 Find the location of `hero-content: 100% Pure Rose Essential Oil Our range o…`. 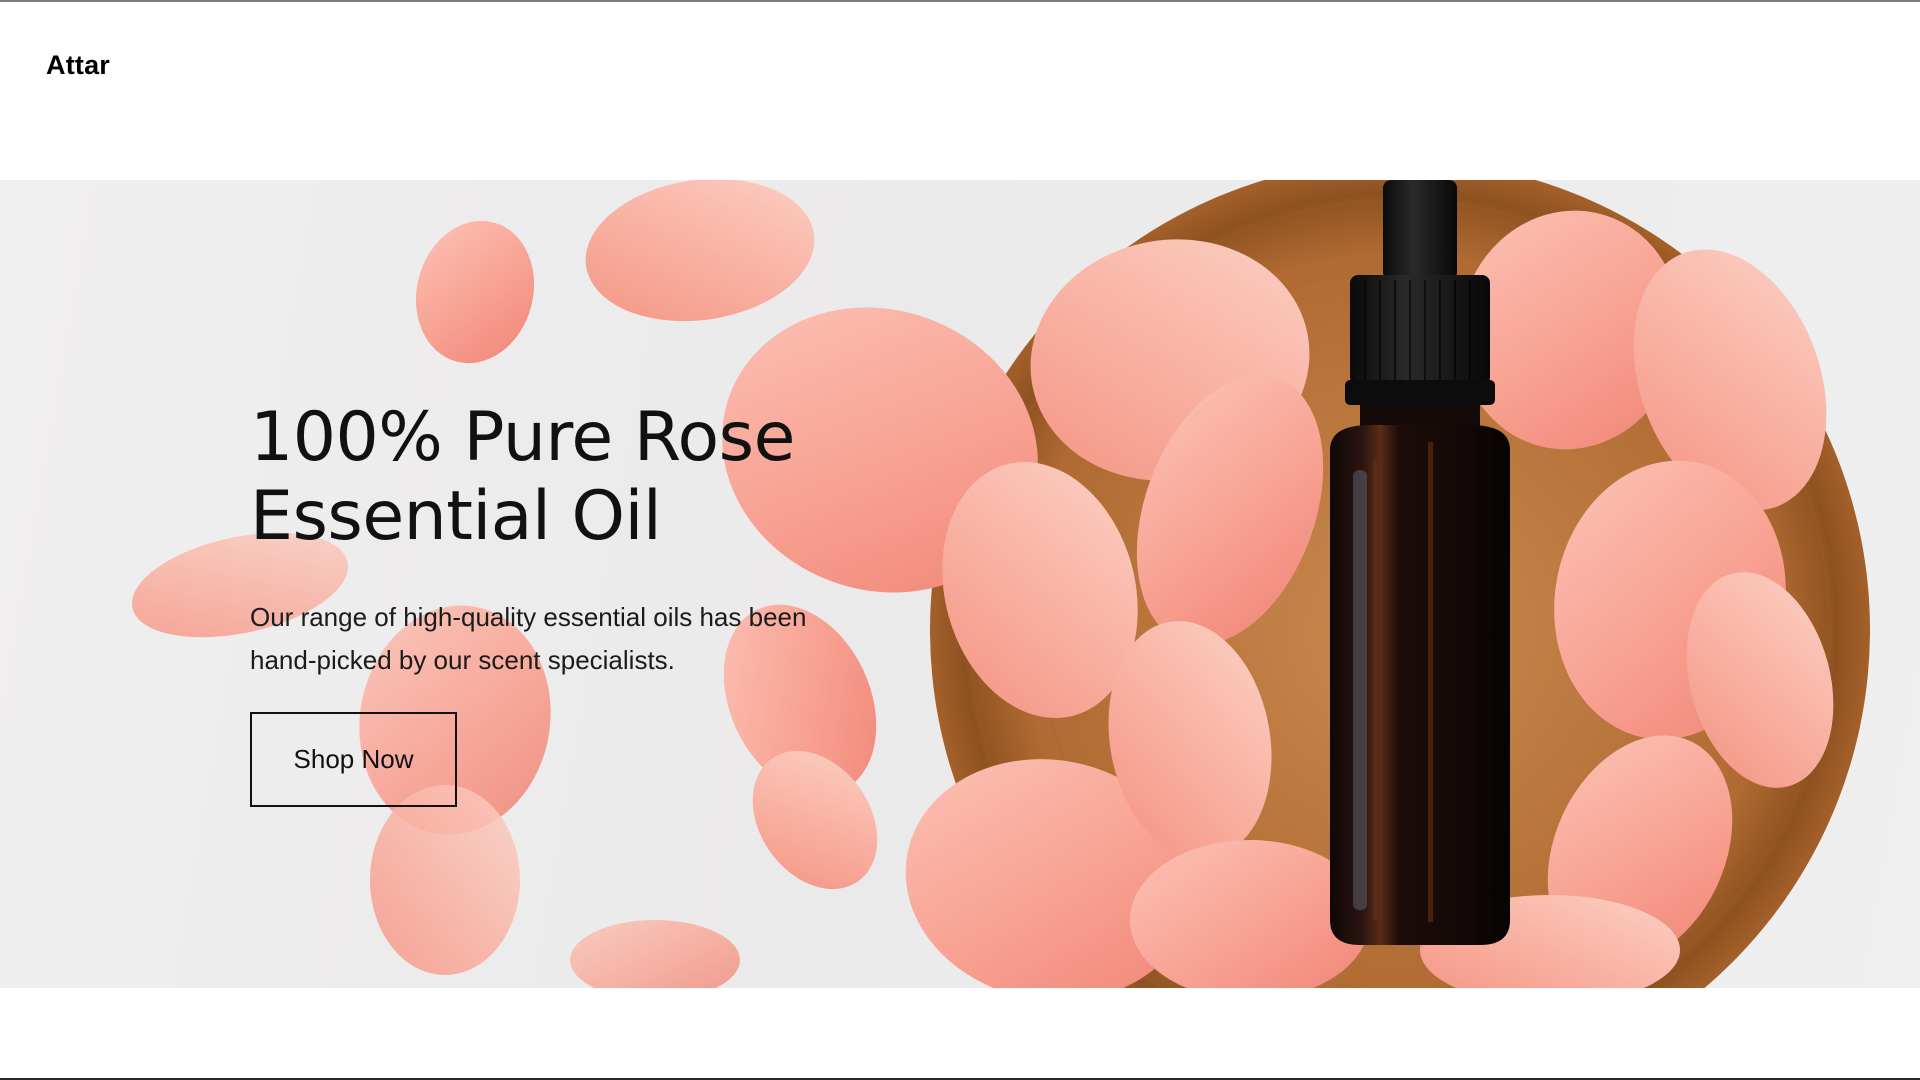

hero-content: 100% Pure Rose Essential Oil Our range o… is located at coordinates (610, 602).